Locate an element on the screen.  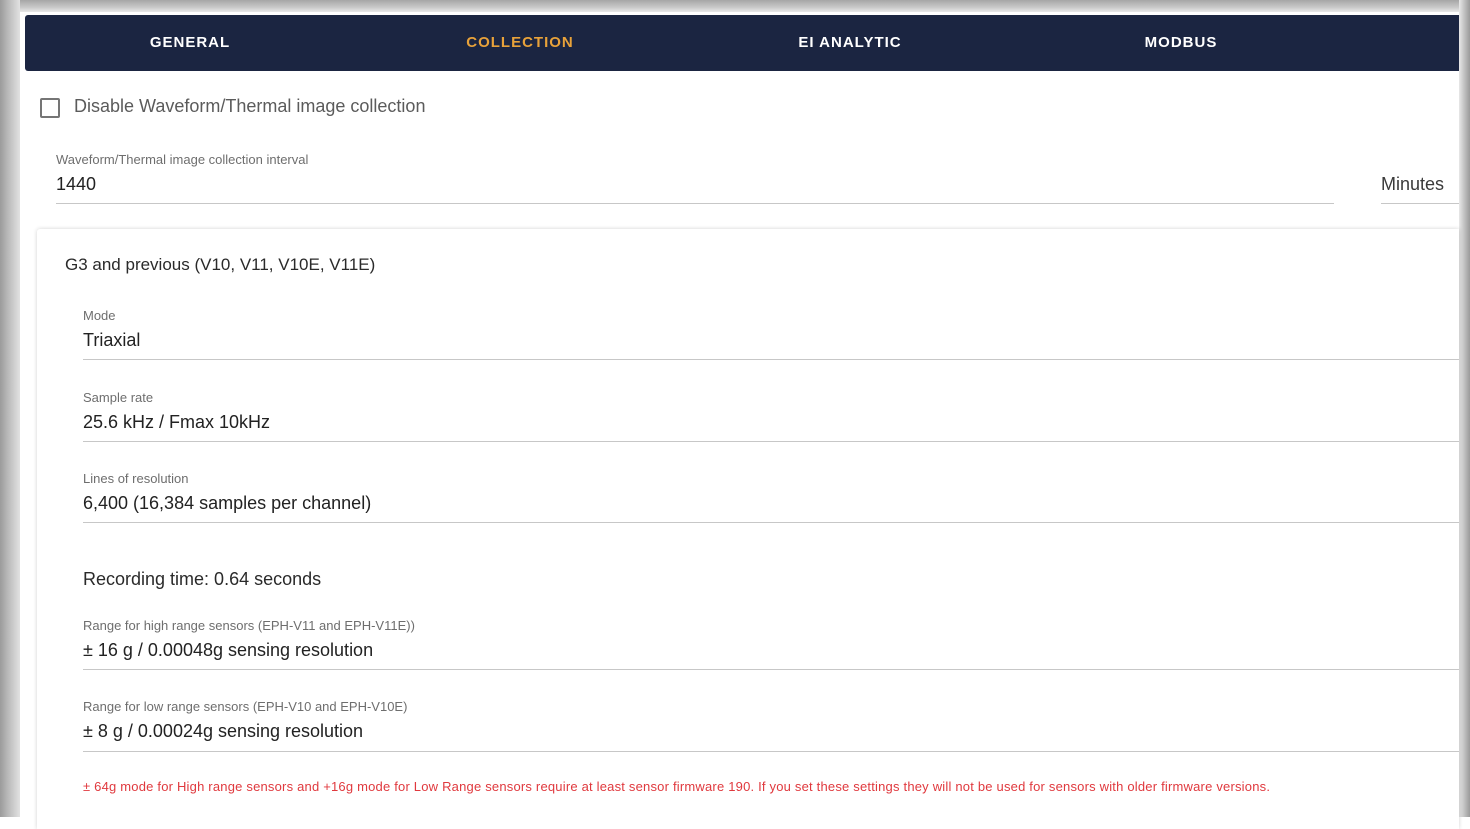
mode-select: Mode Triaxial is located at coordinates (771, 333).